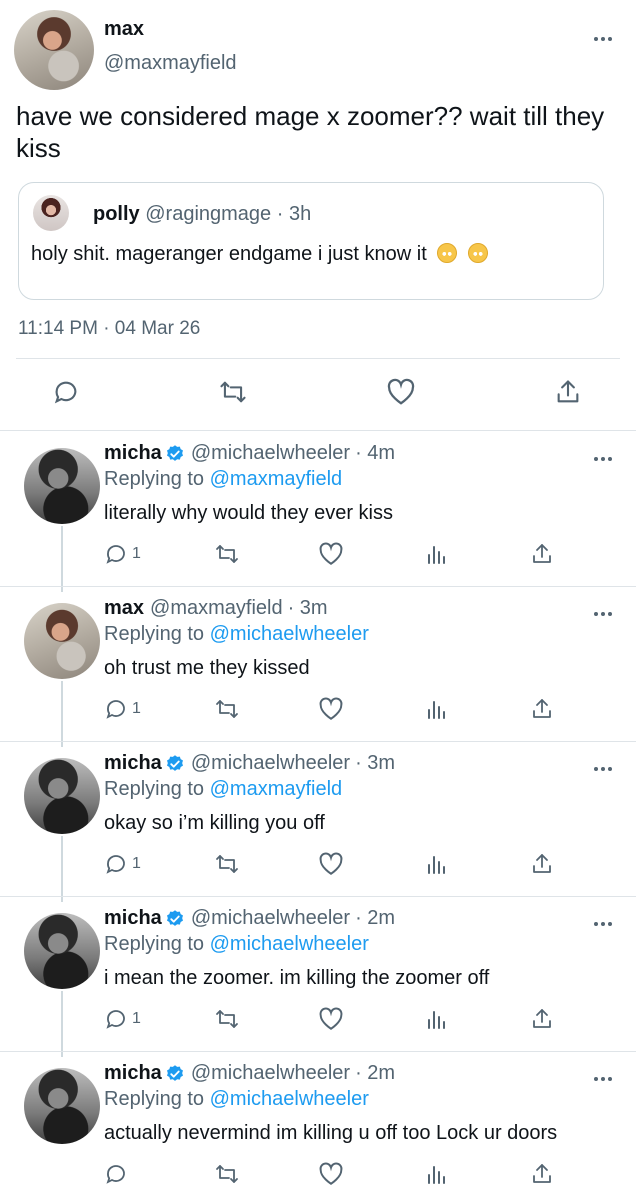 Image resolution: width=636 pixels, height=1200 pixels. What do you see at coordinates (109, 329) in the screenshot?
I see `tweet-timestamp: 11:14 PM · 04 Mar 26` at bounding box center [109, 329].